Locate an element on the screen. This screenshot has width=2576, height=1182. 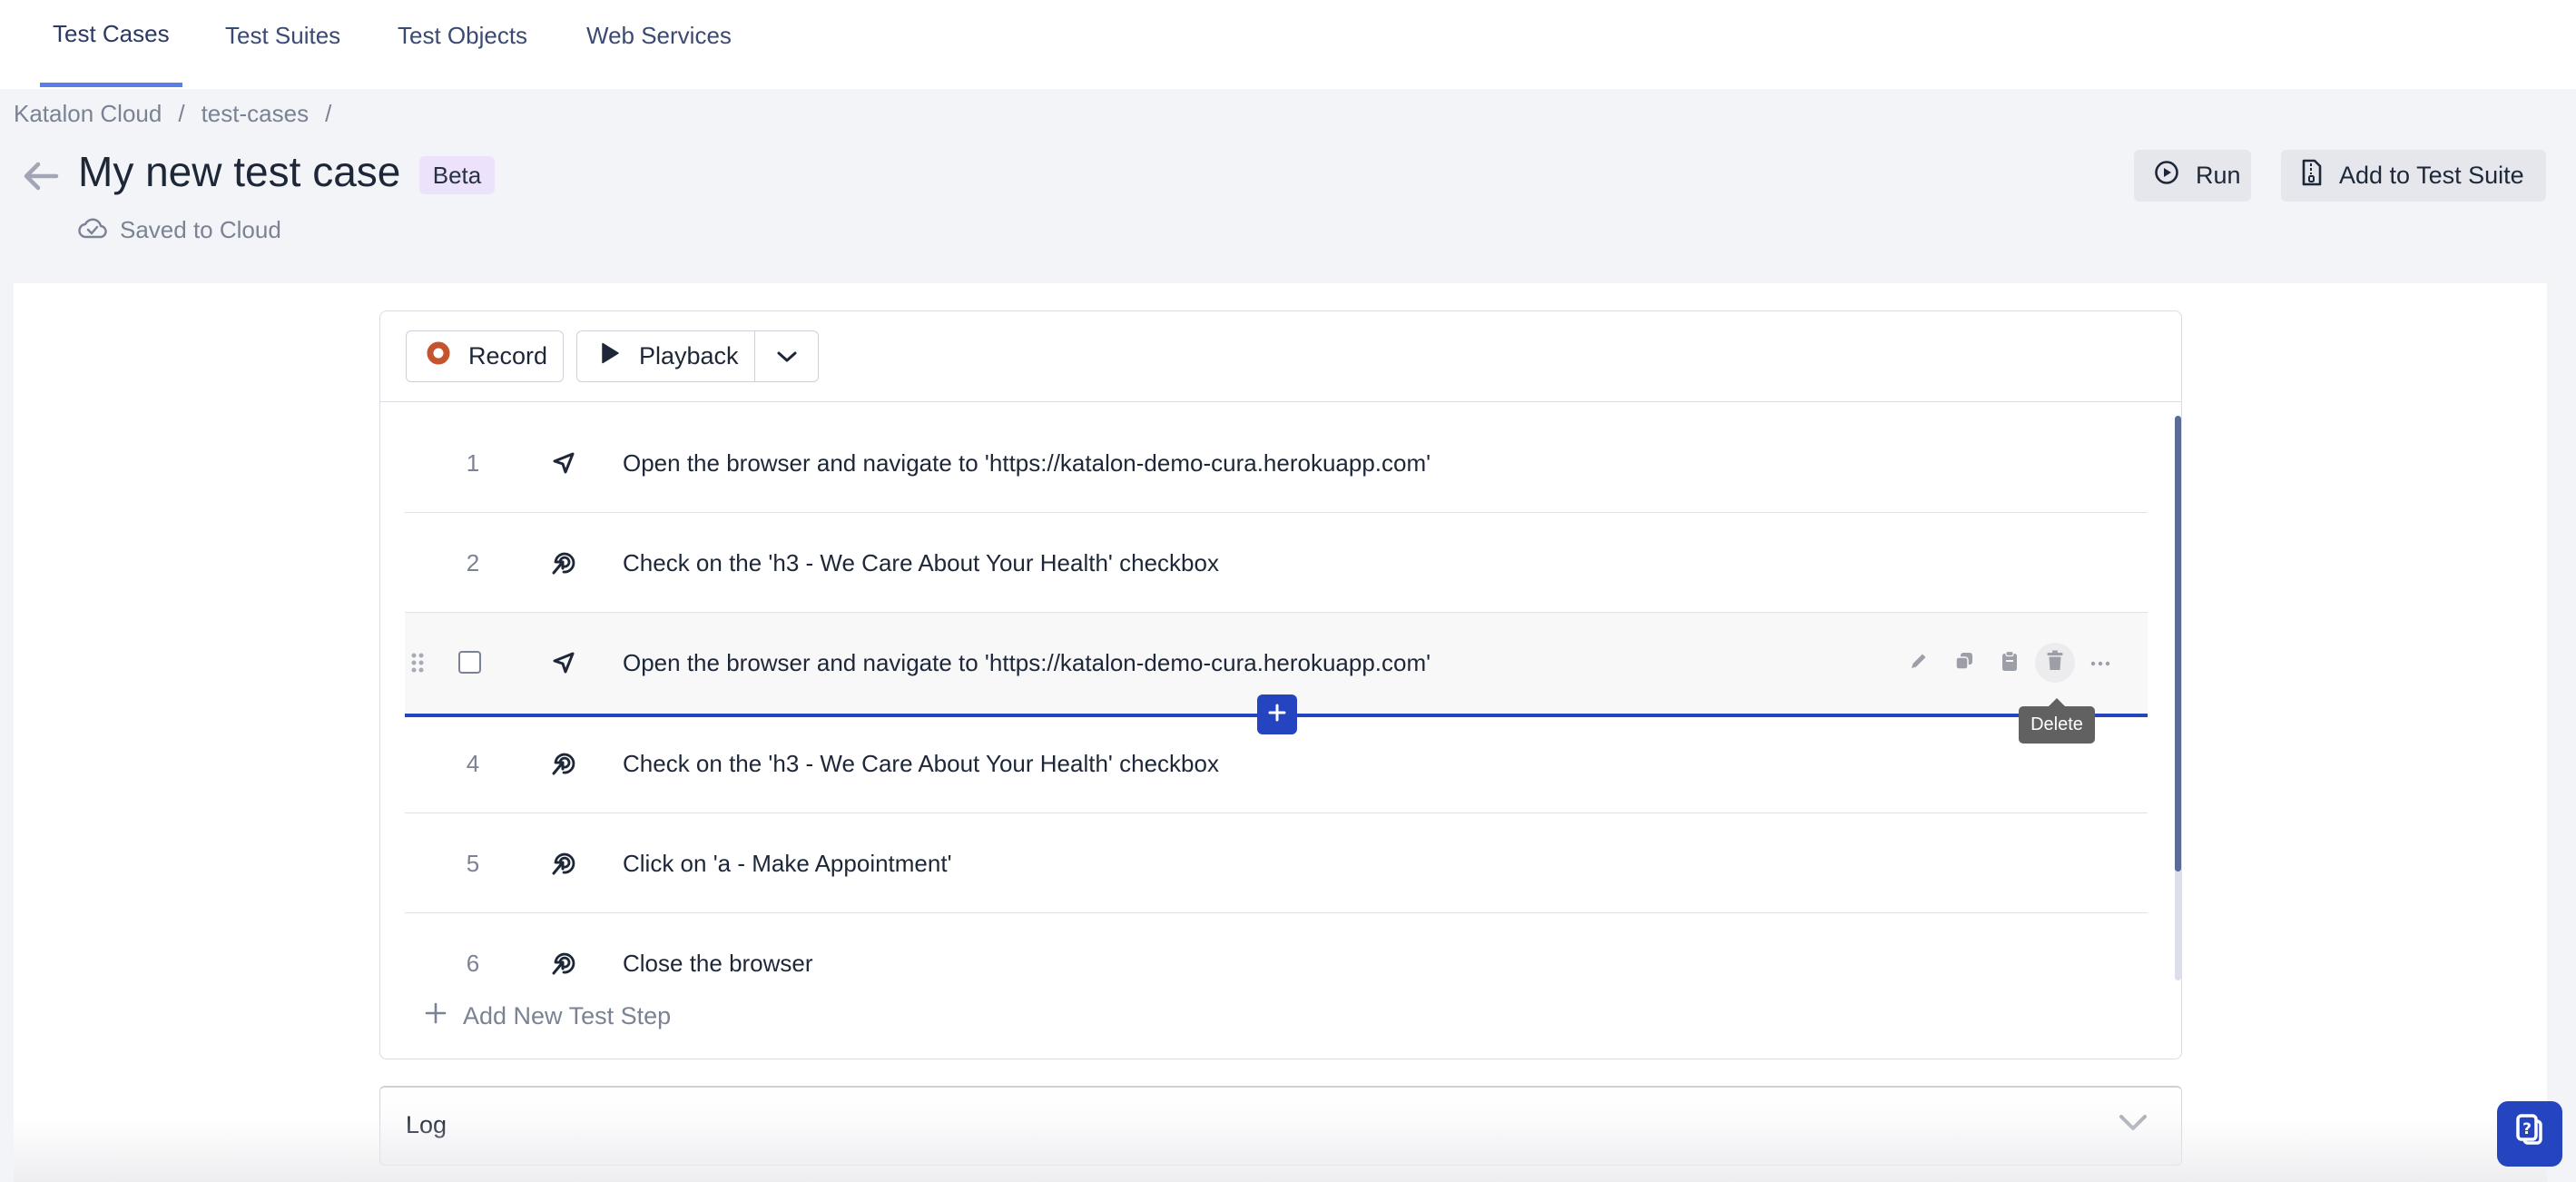
edit-step-button is located at coordinates (1919, 663).